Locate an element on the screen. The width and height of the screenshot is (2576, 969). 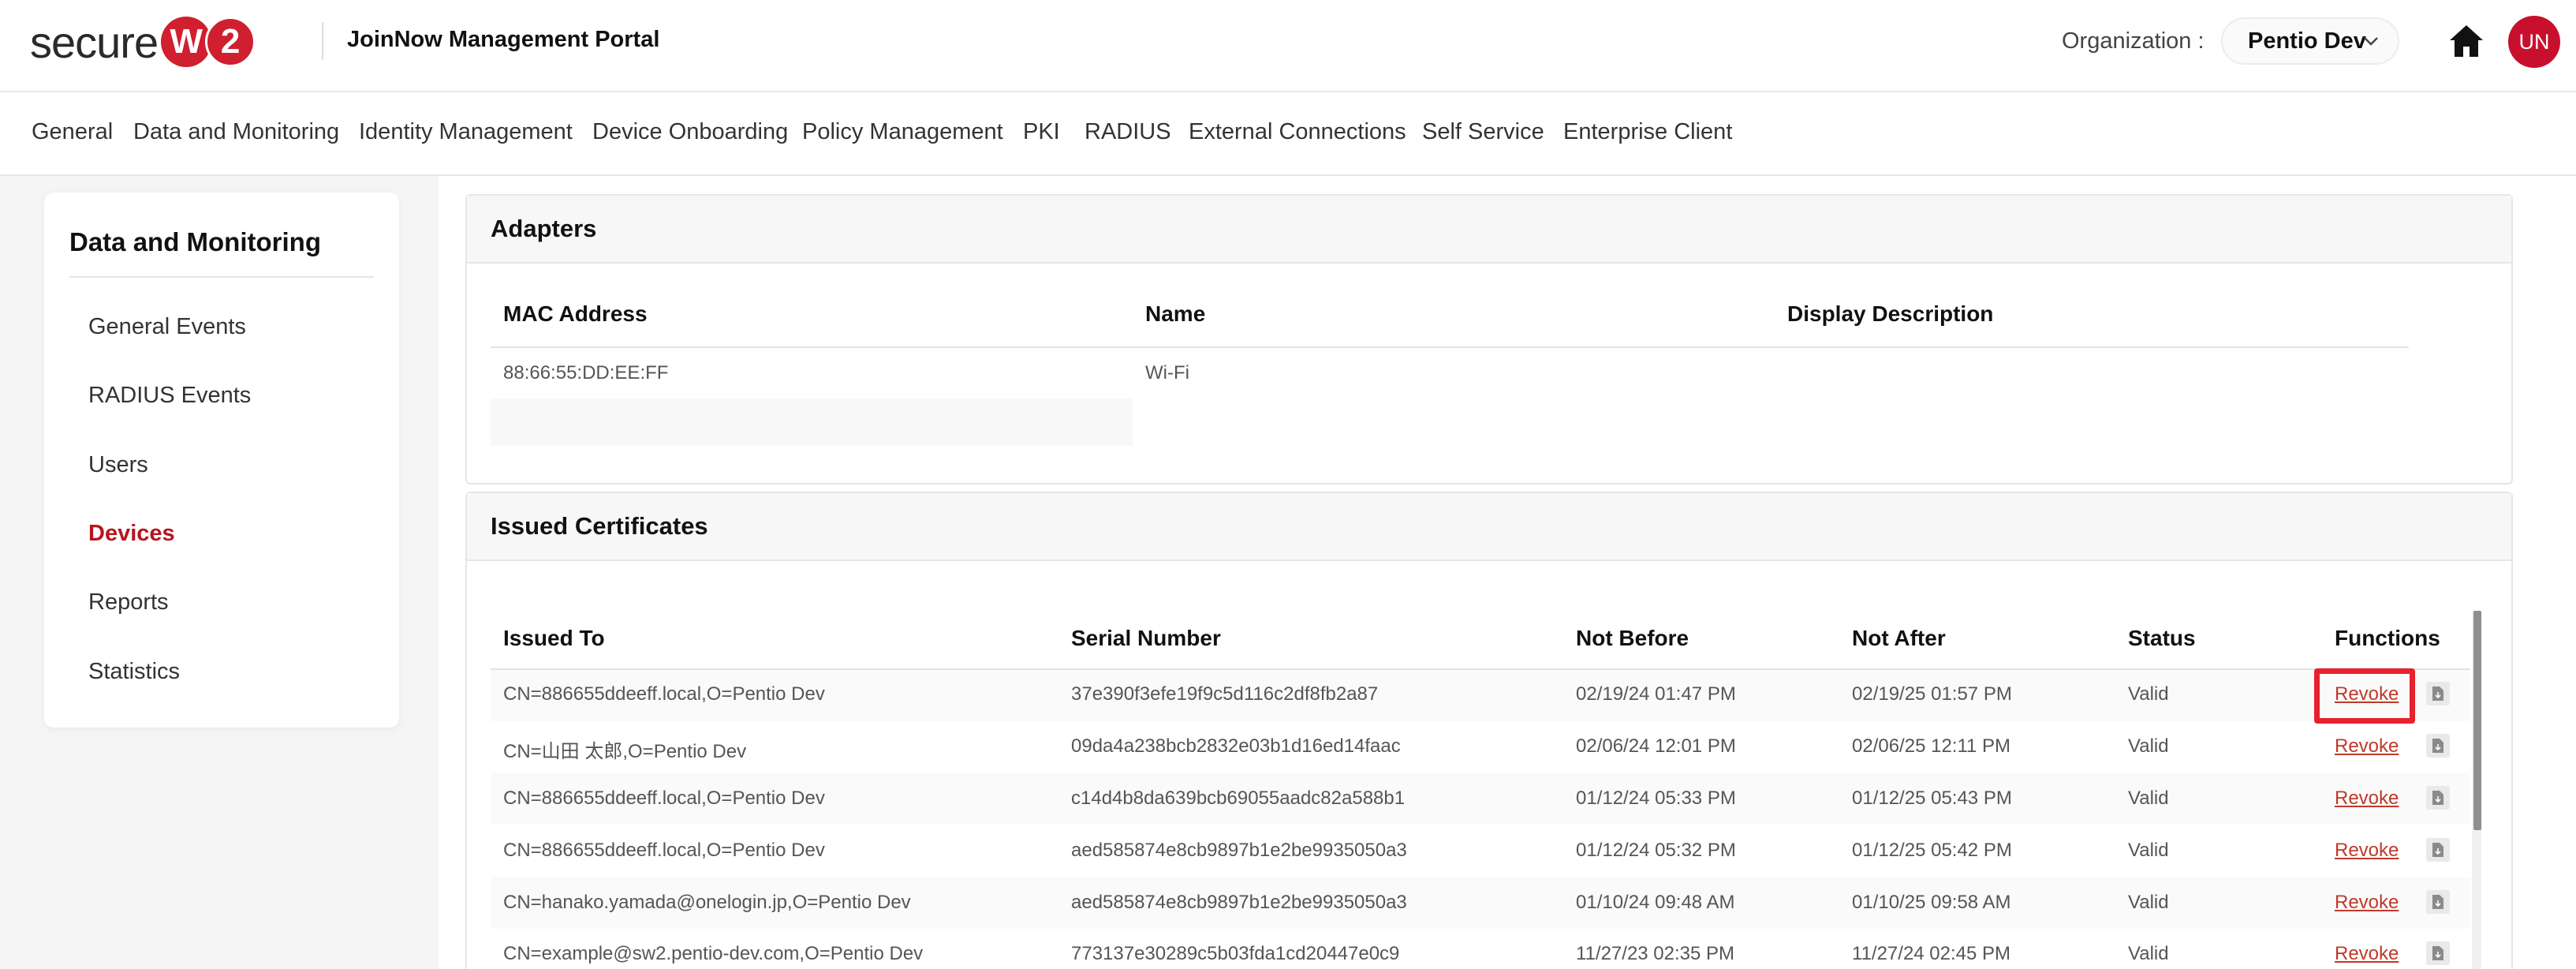
sidebar-item-general-events: General Events is located at coordinates (167, 327).